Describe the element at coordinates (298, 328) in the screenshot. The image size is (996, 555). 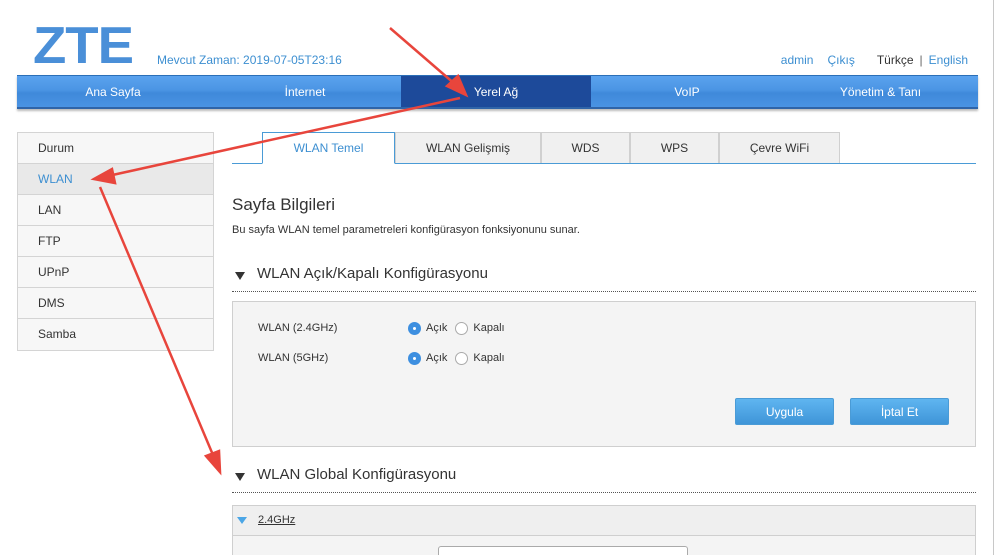
I see `field-label: WLAN (2.4GHz)` at that location.